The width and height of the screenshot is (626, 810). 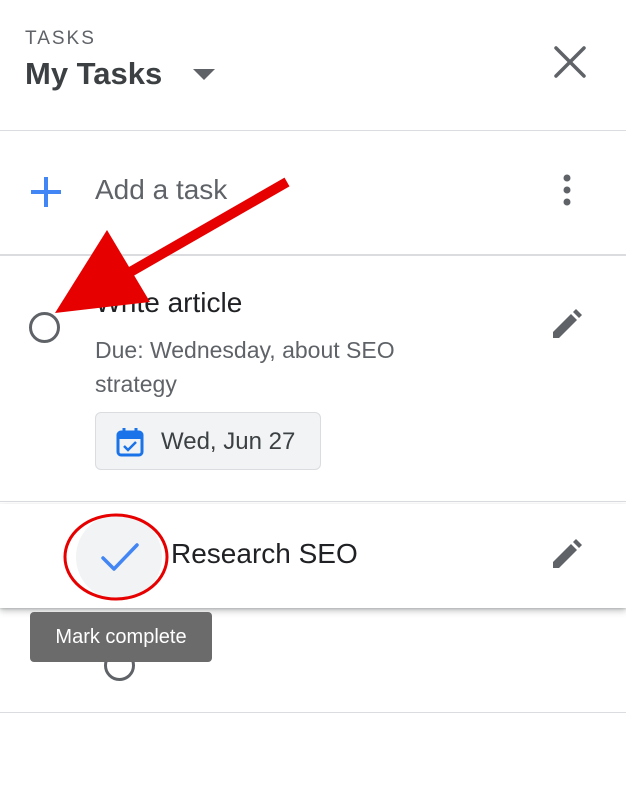 I want to click on check-icon, so click(x=120, y=557).